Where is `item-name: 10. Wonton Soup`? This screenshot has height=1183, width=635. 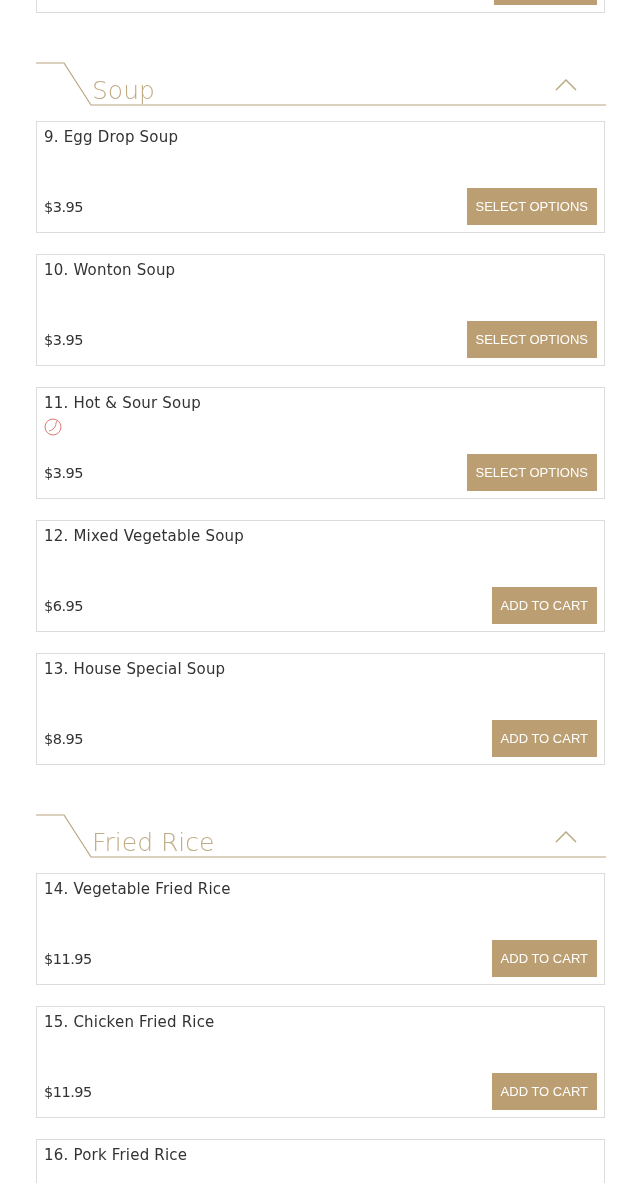 item-name: 10. Wonton Soup is located at coordinates (110, 270).